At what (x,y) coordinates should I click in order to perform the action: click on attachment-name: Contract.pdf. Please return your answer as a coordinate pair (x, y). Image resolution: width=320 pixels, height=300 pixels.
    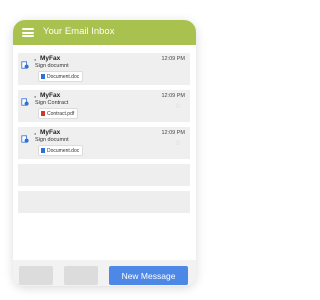
    Looking at the image, I should click on (61, 113).